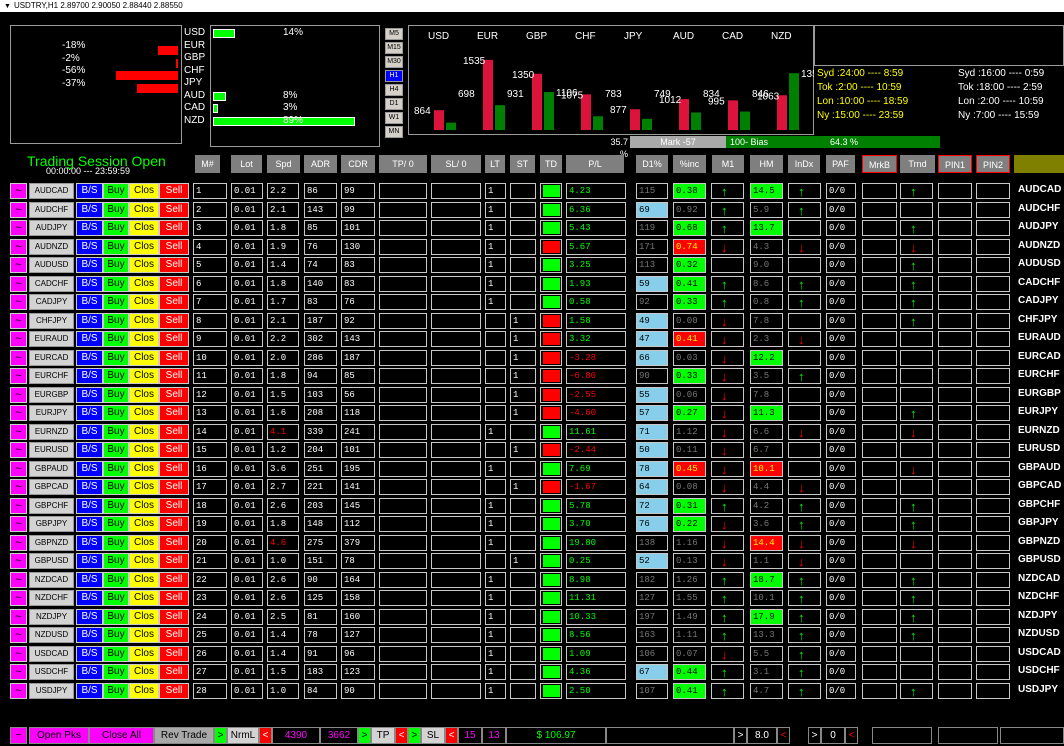 The image size is (1064, 746). What do you see at coordinates (51, 431) in the screenshot?
I see `pair-button: EURNZD` at bounding box center [51, 431].